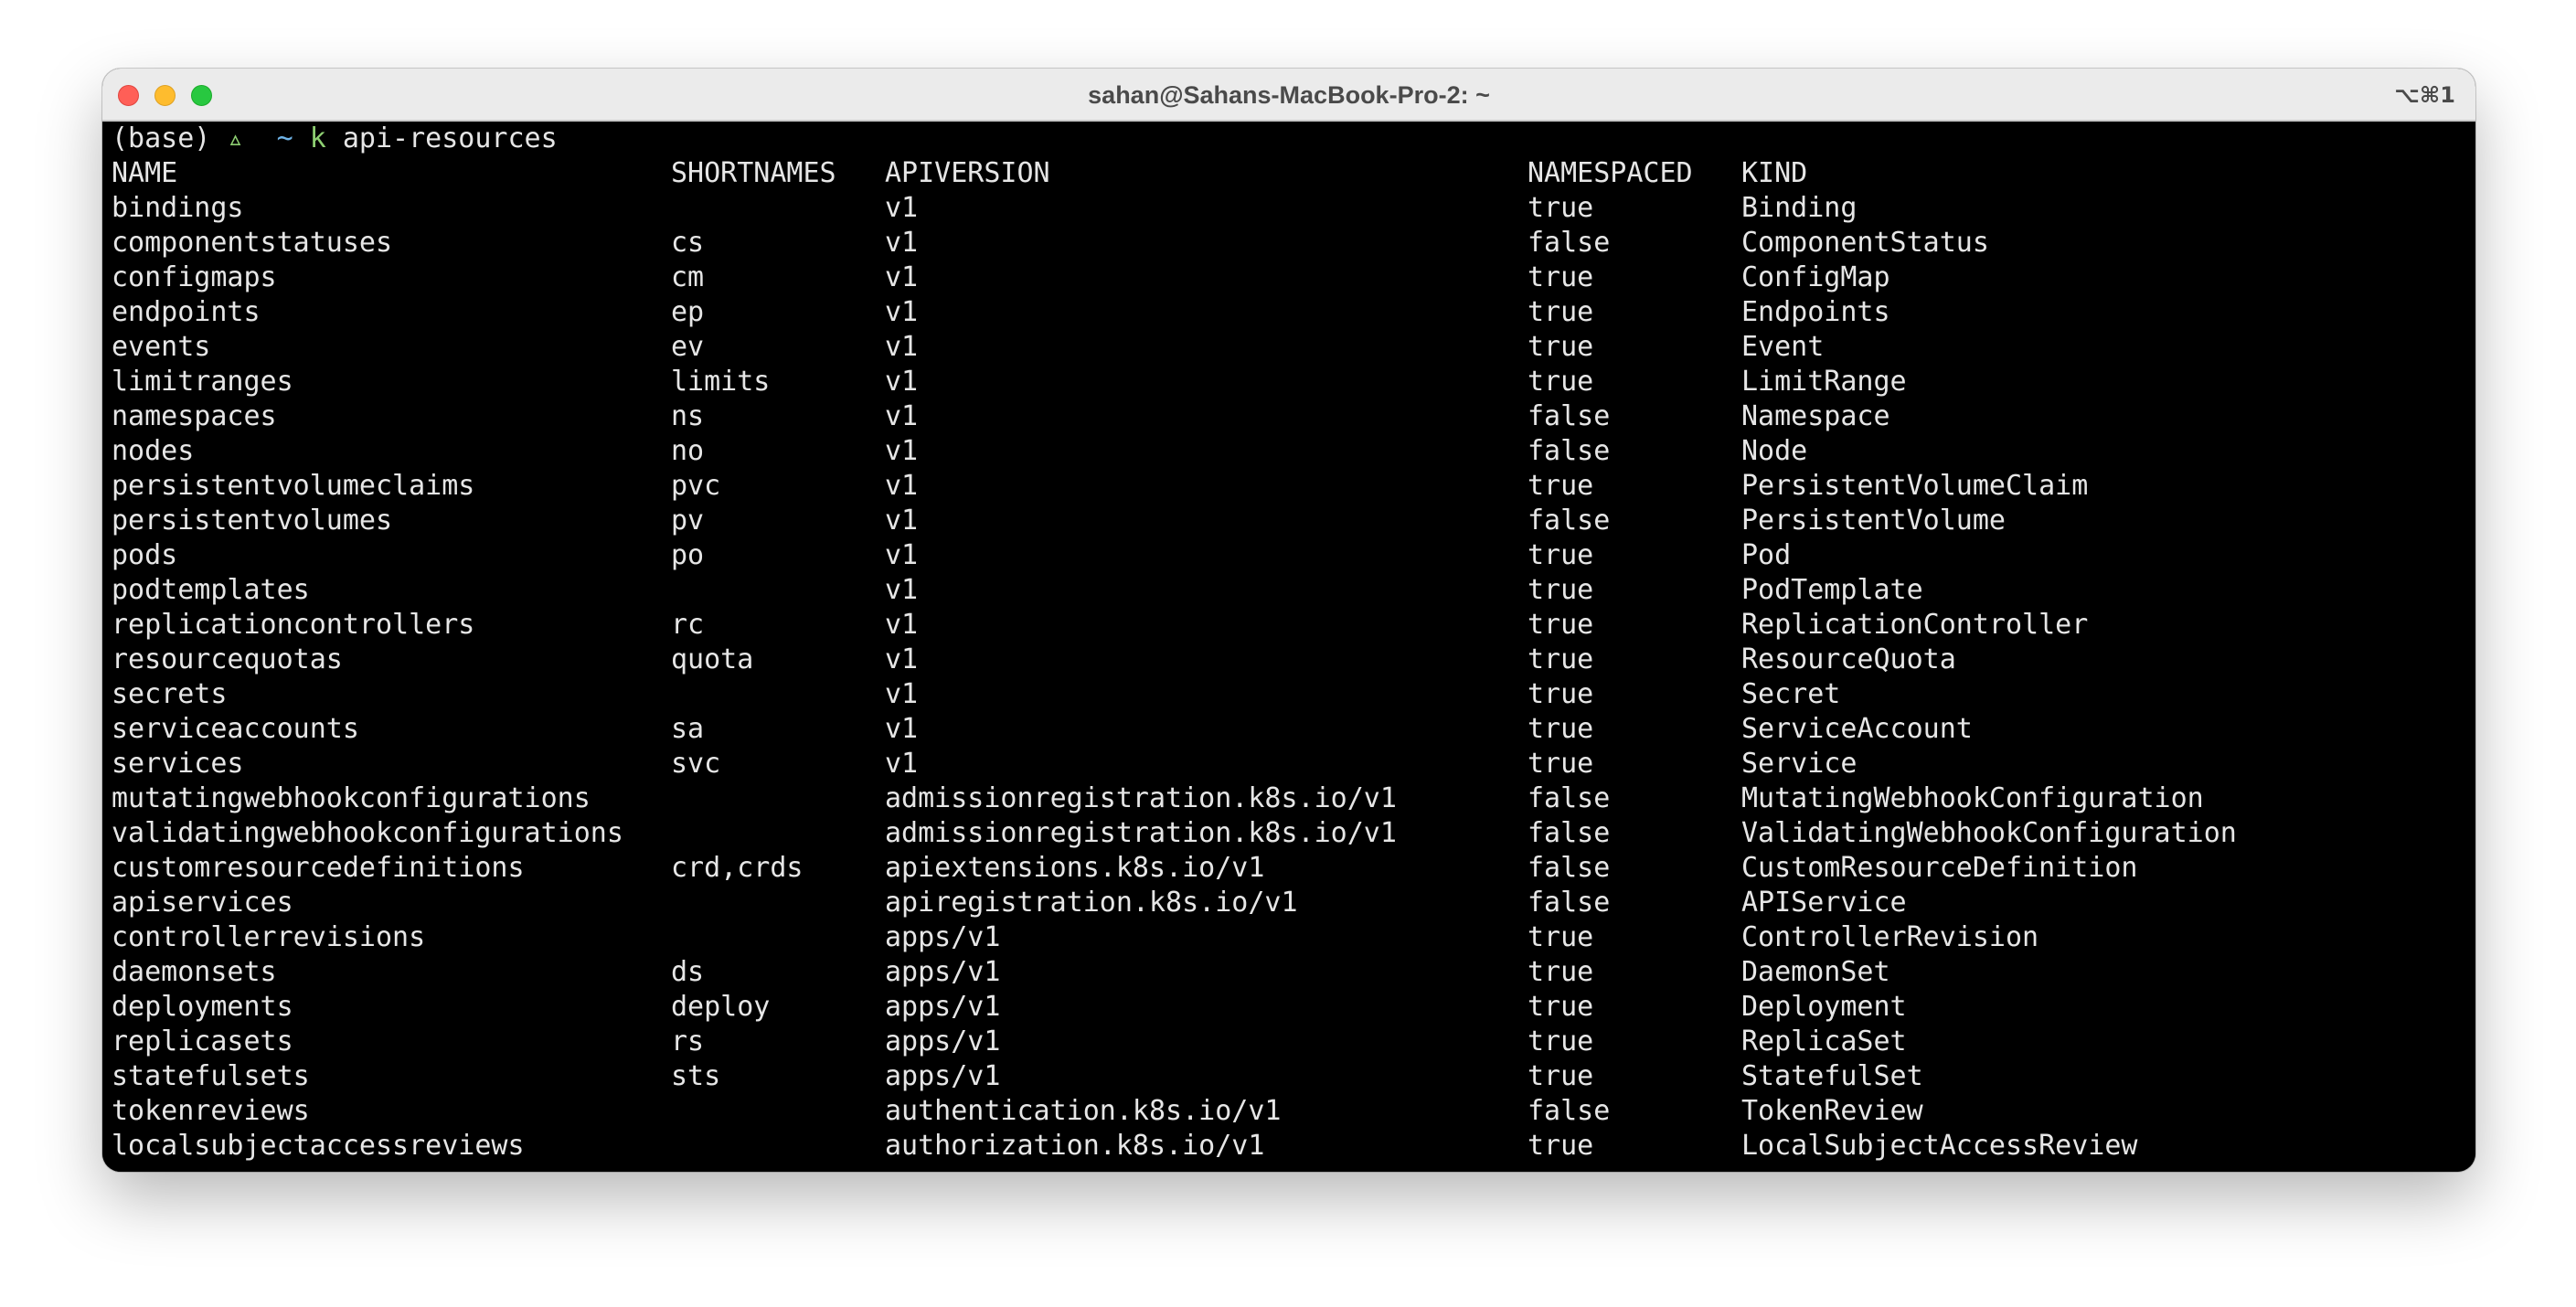 The height and width of the screenshot is (1307, 2576). Describe the element at coordinates (227, 659) in the screenshot. I see `cell-name: resourcequotas` at that location.